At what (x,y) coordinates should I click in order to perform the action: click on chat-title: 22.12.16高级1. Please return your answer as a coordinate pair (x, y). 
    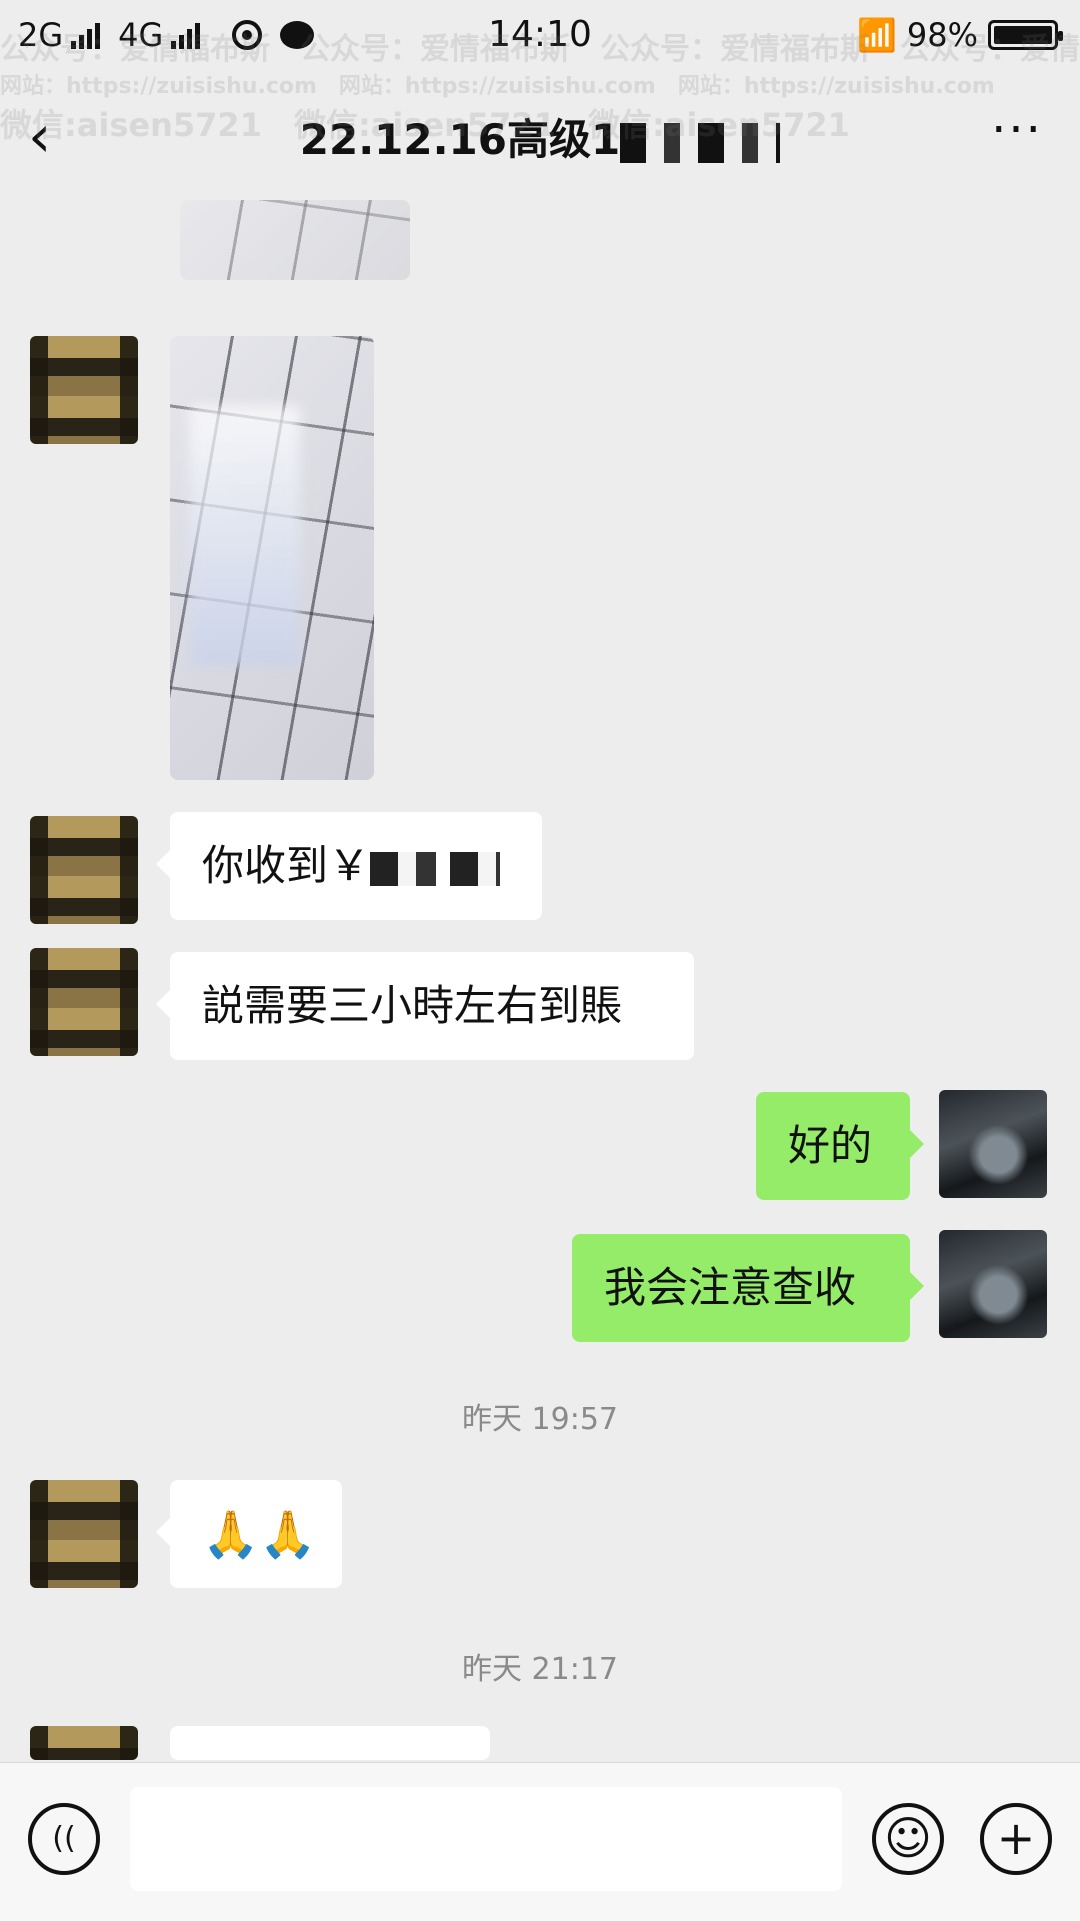
    Looking at the image, I should click on (540, 136).